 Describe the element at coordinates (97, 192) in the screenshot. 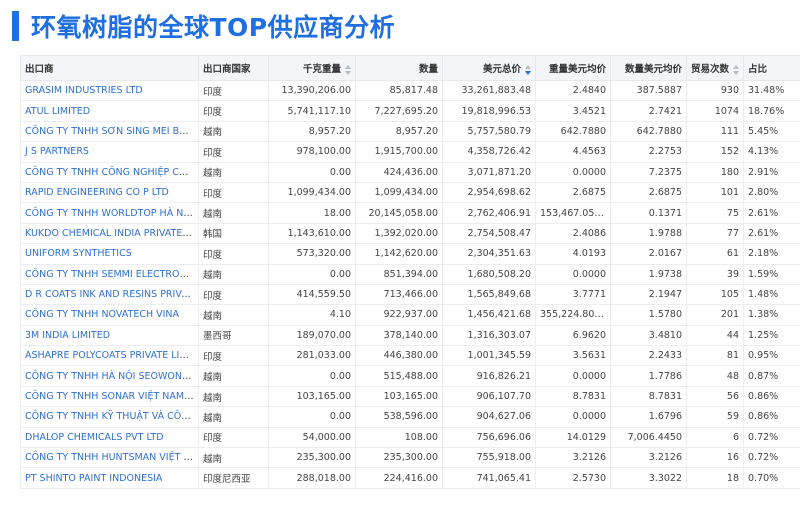

I see `exporter-link: RAPID ENGINEERING CO P LTD` at that location.